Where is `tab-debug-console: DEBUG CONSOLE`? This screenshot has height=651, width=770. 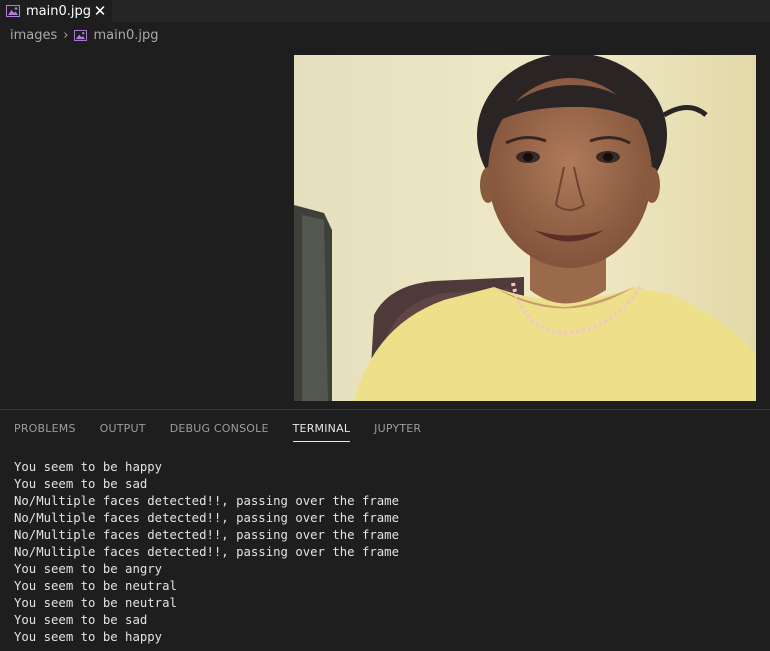 tab-debug-console: DEBUG CONSOLE is located at coordinates (219, 431).